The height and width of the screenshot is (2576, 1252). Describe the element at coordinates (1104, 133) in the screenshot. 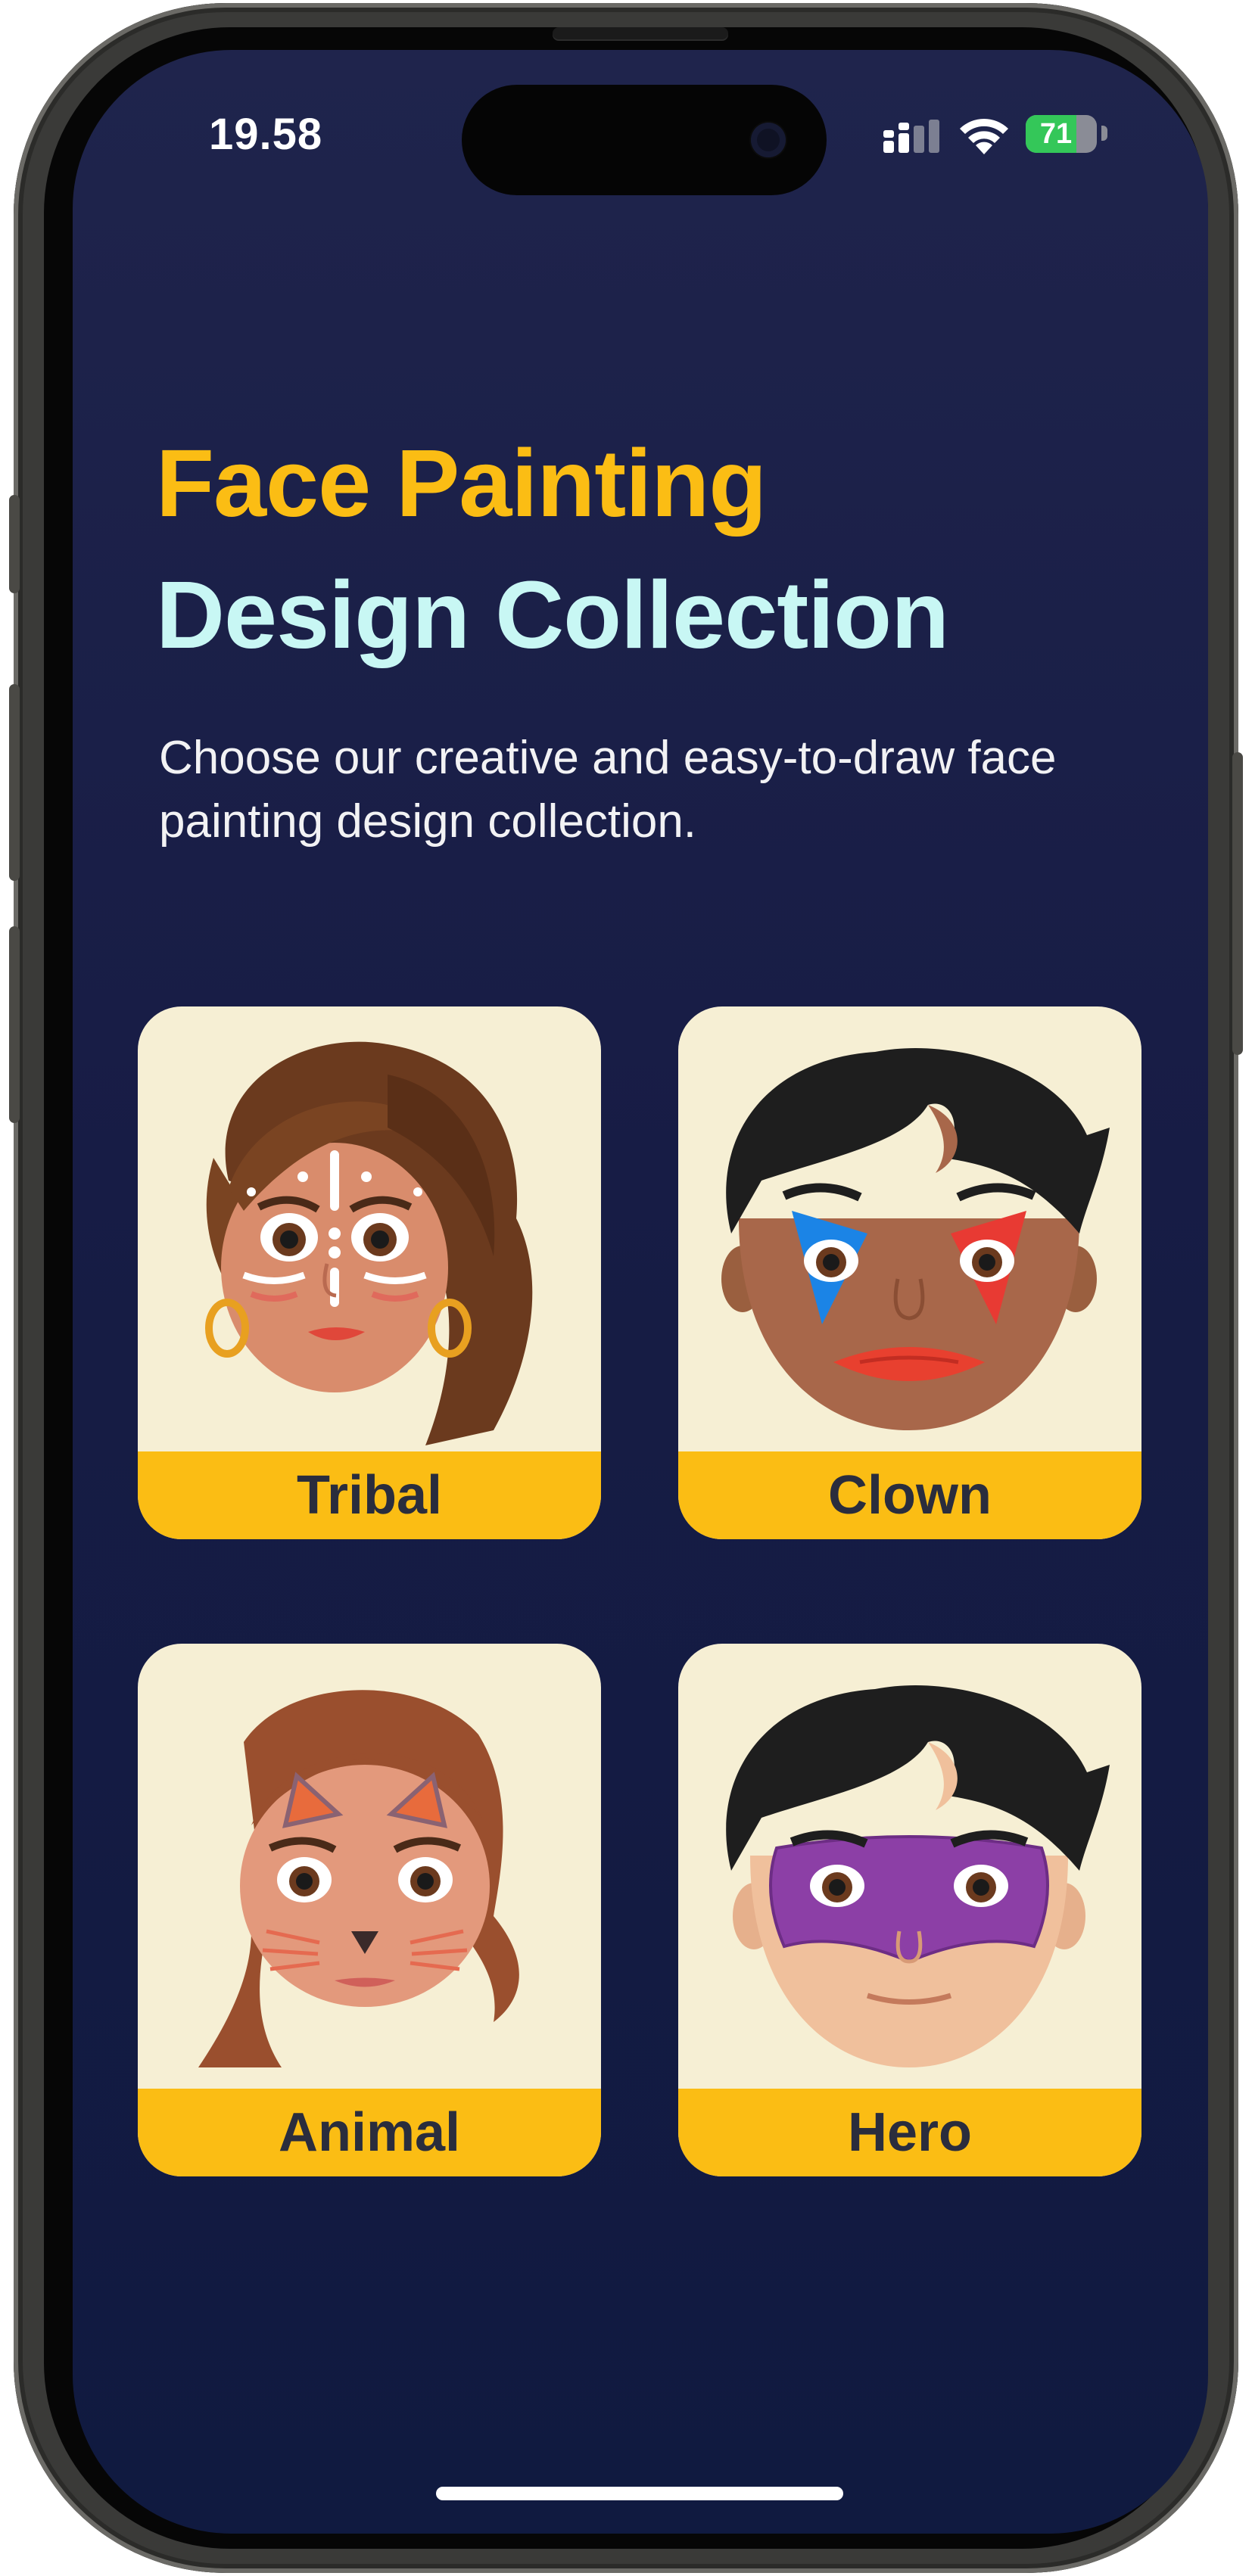

I see `battery-cap` at that location.